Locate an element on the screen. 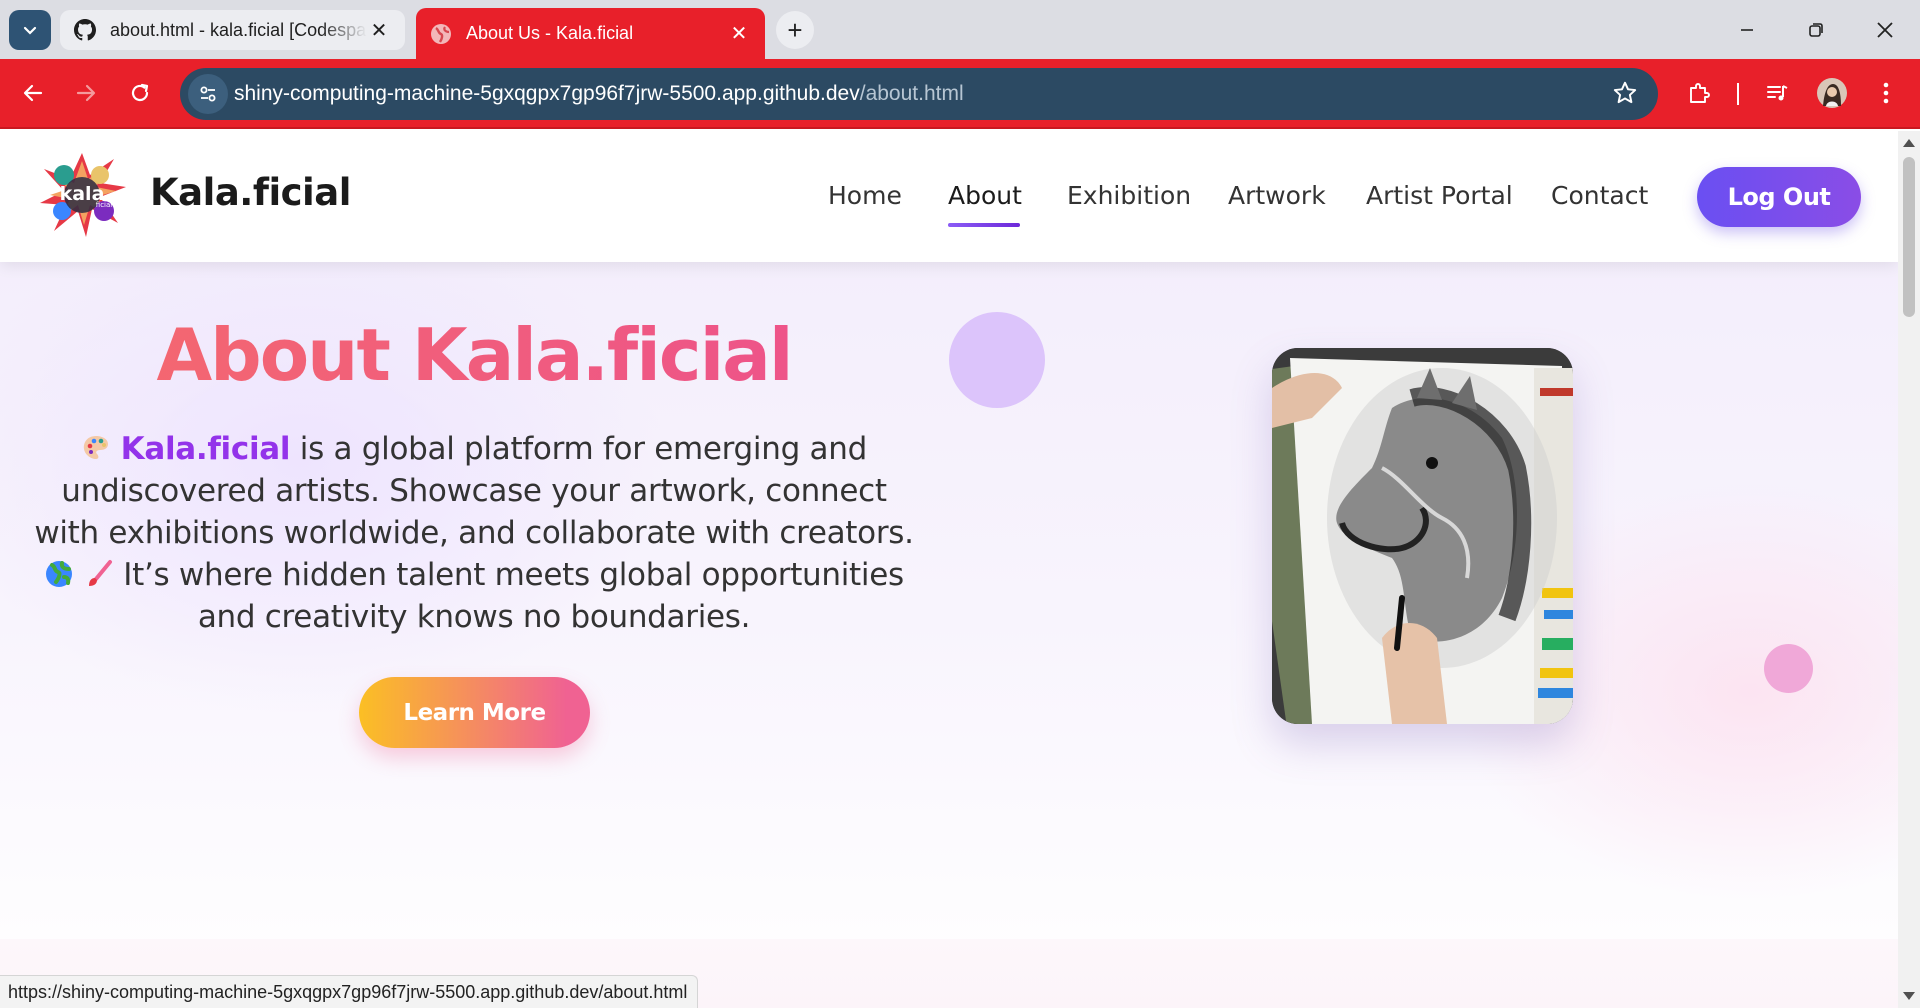 This screenshot has height=1008, width=1920. brand-name: Kala.ficial is located at coordinates (250, 192).